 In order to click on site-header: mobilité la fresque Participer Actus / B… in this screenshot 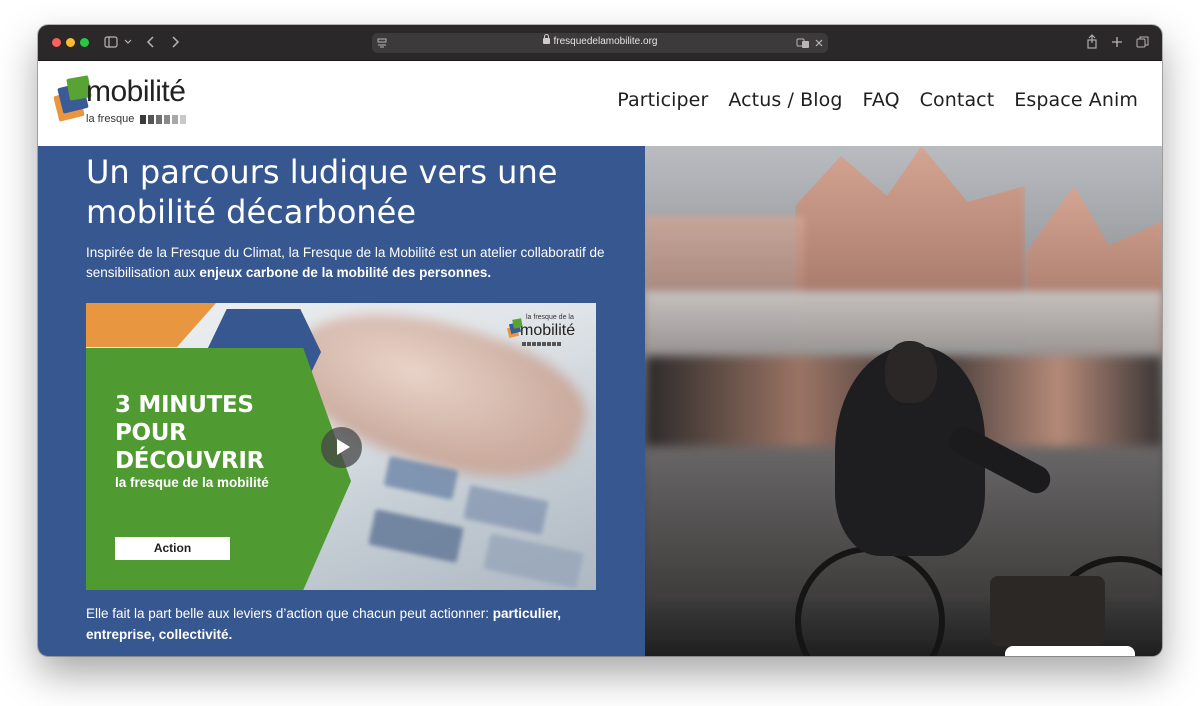, I will do `click(600, 103)`.